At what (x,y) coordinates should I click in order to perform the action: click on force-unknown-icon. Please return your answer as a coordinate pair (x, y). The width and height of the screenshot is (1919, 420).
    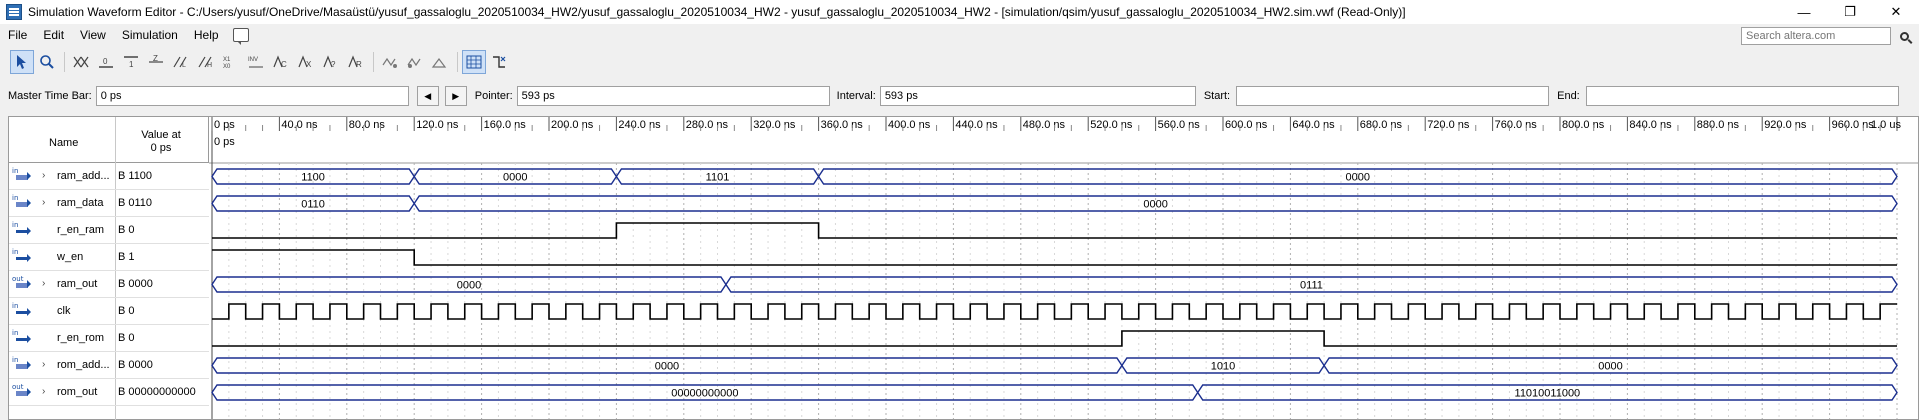
    Looking at the image, I should click on (81, 62).